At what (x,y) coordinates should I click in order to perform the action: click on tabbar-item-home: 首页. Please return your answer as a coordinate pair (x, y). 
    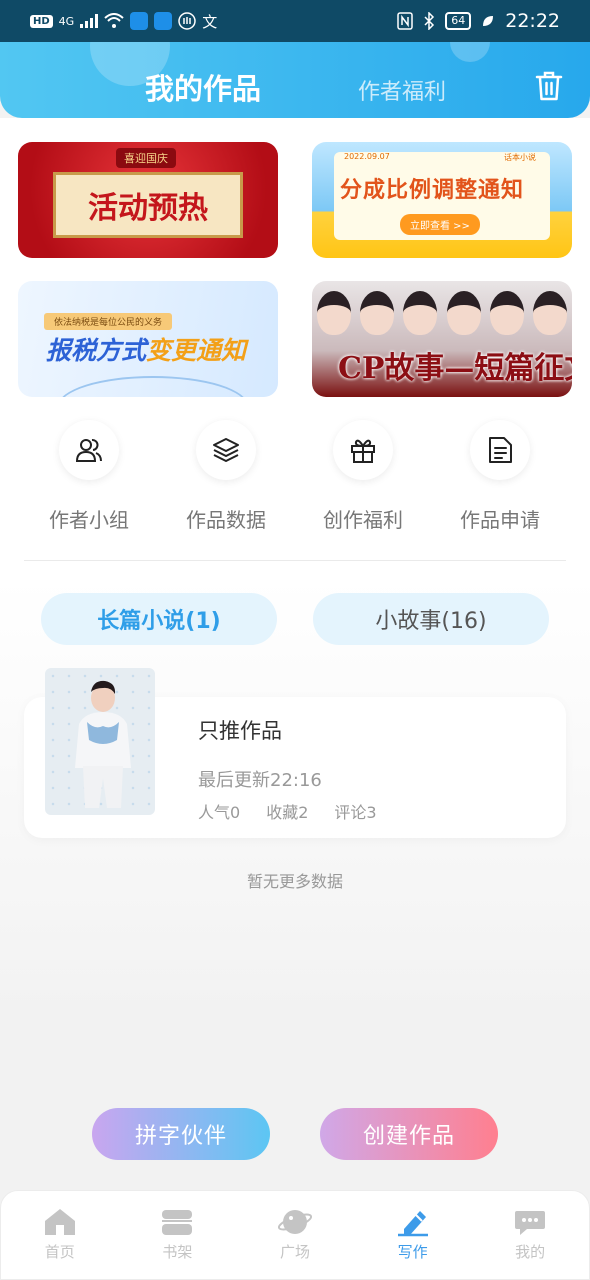
    Looking at the image, I should click on (60, 1235).